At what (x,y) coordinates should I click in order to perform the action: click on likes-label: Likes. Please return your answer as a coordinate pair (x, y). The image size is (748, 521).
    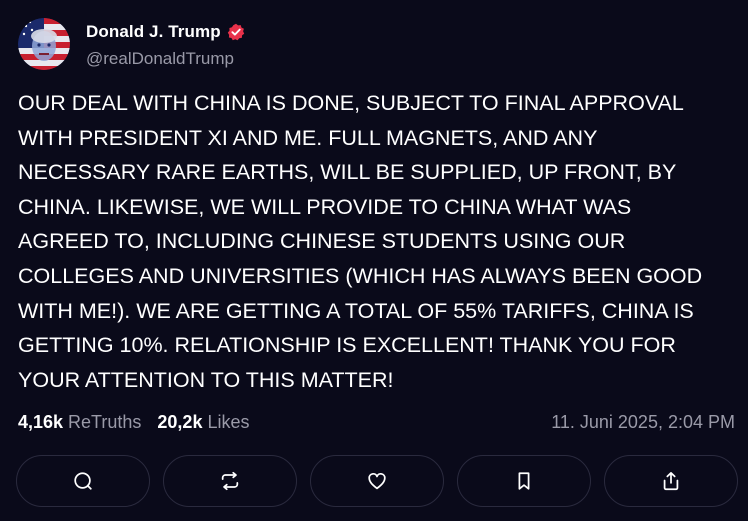
    Looking at the image, I should click on (228, 421).